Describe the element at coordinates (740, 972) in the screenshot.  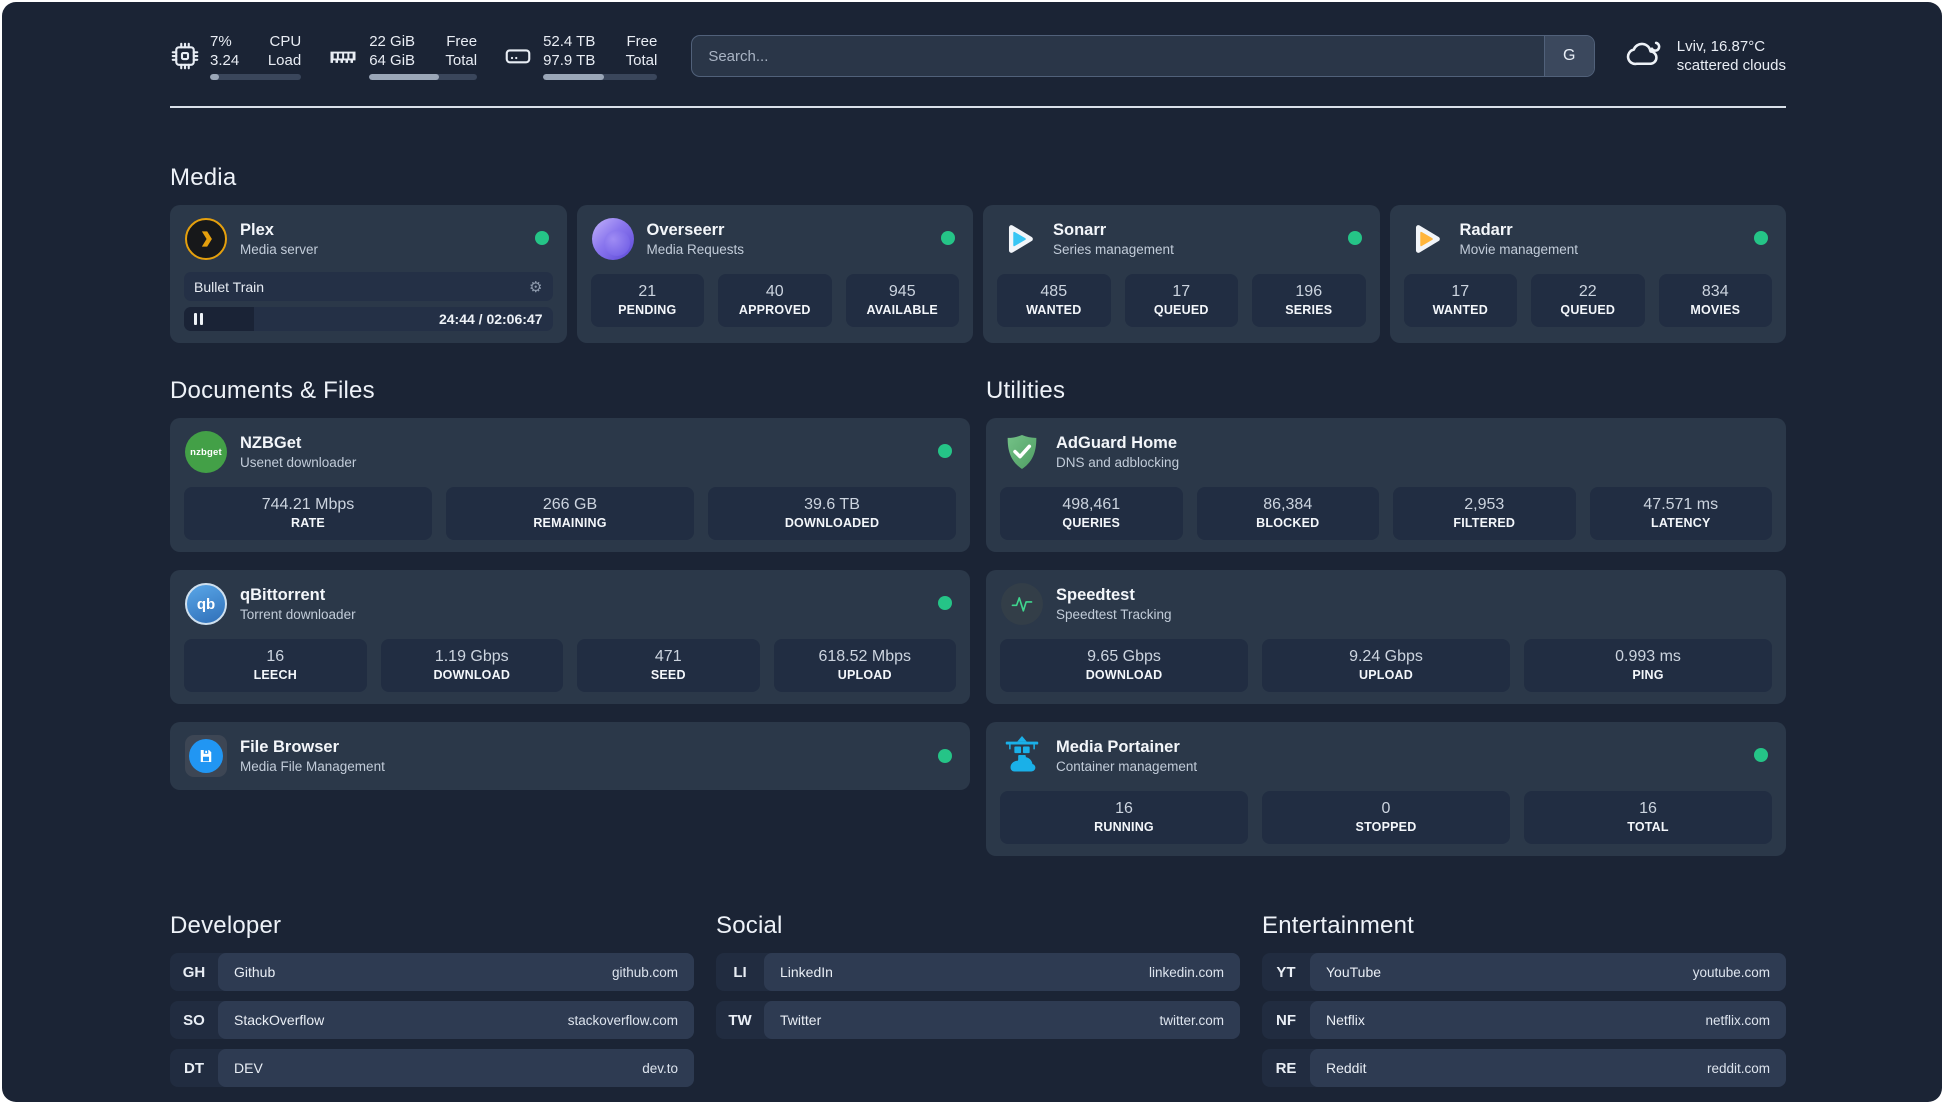
I see `bookmark-abbr: LI` at that location.